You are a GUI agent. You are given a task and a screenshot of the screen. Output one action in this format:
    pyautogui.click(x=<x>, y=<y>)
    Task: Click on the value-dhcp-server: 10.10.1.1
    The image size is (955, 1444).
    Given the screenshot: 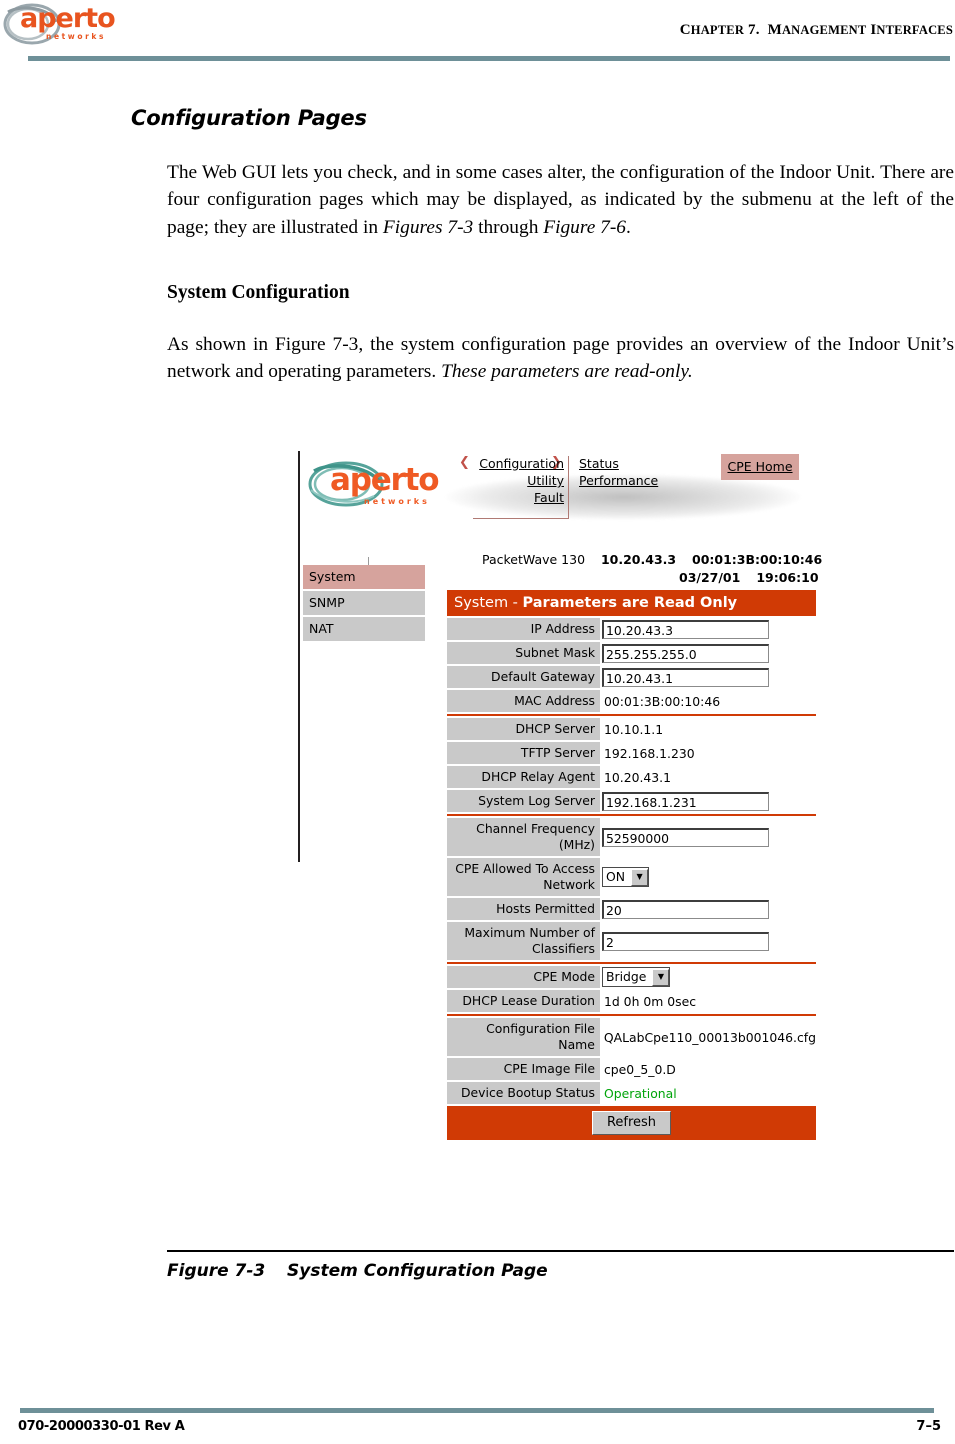 What is the action you would take?
    pyautogui.click(x=634, y=729)
    